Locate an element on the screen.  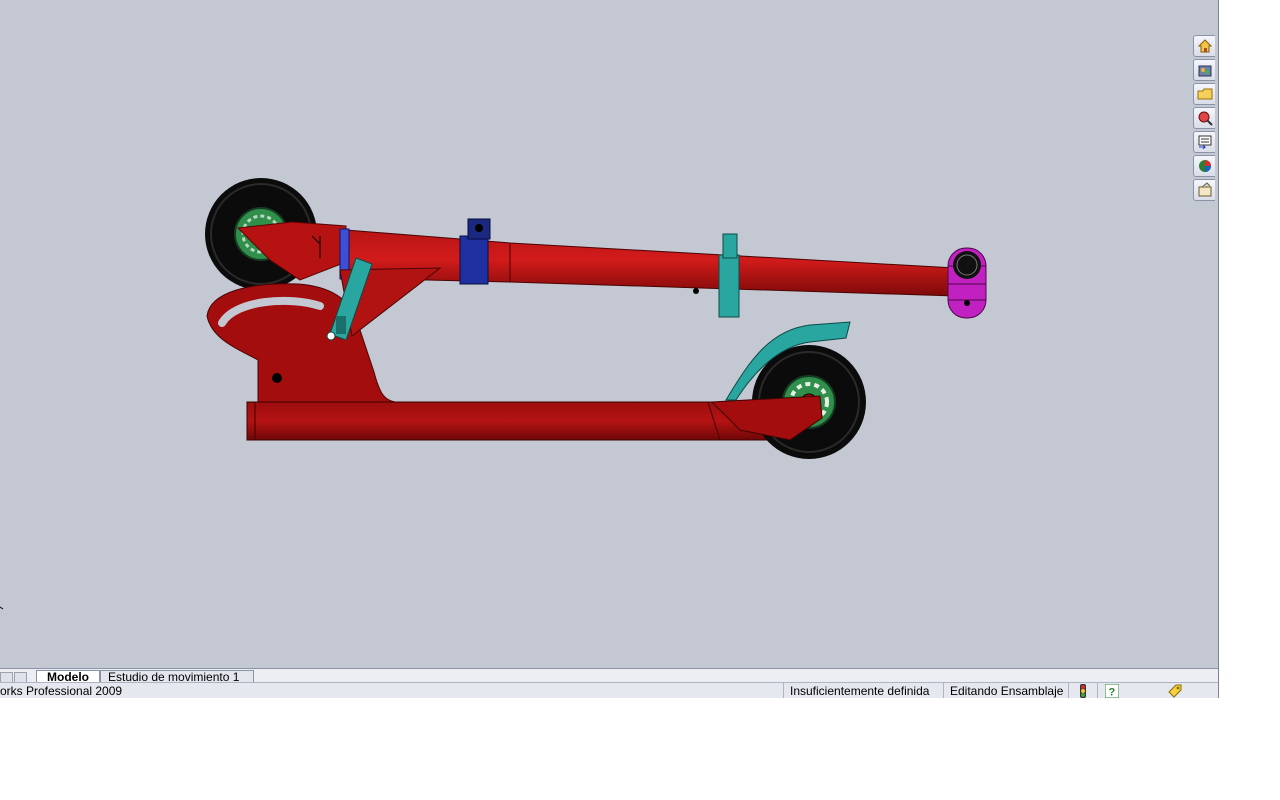
status-definition: Insuficientemente definida is located at coordinates (862, 690).